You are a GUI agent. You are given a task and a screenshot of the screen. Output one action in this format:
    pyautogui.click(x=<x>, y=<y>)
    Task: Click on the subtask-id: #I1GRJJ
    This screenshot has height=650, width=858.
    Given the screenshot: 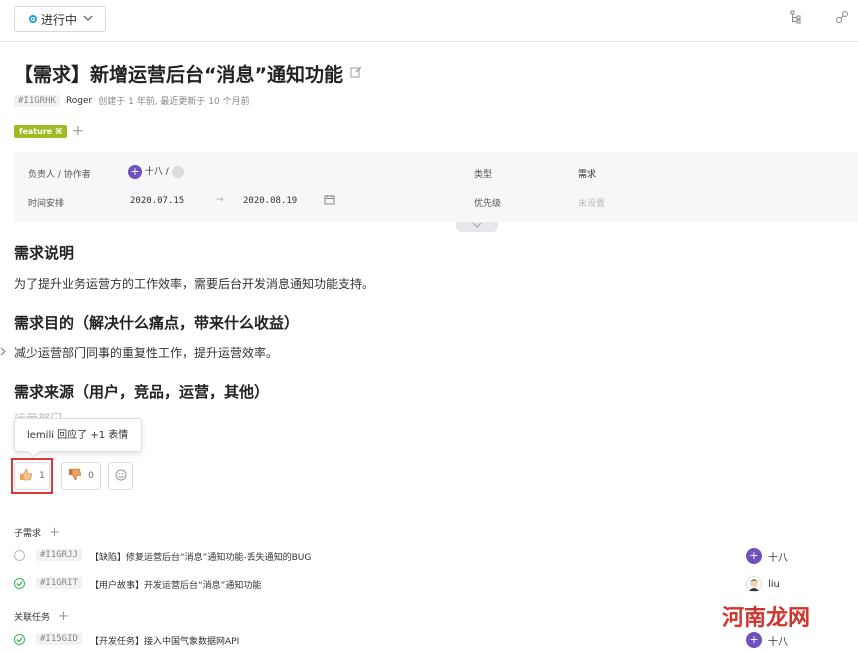 What is the action you would take?
    pyautogui.click(x=59, y=555)
    